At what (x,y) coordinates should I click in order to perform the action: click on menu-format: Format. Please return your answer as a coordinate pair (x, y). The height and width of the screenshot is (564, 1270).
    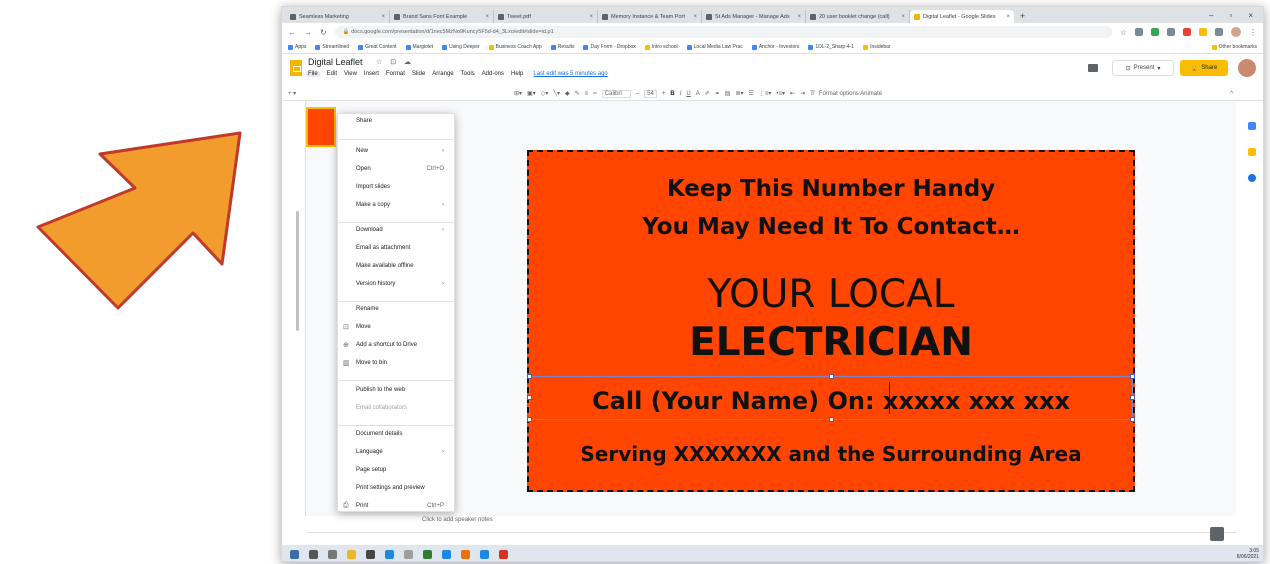
    Looking at the image, I should click on (395, 74).